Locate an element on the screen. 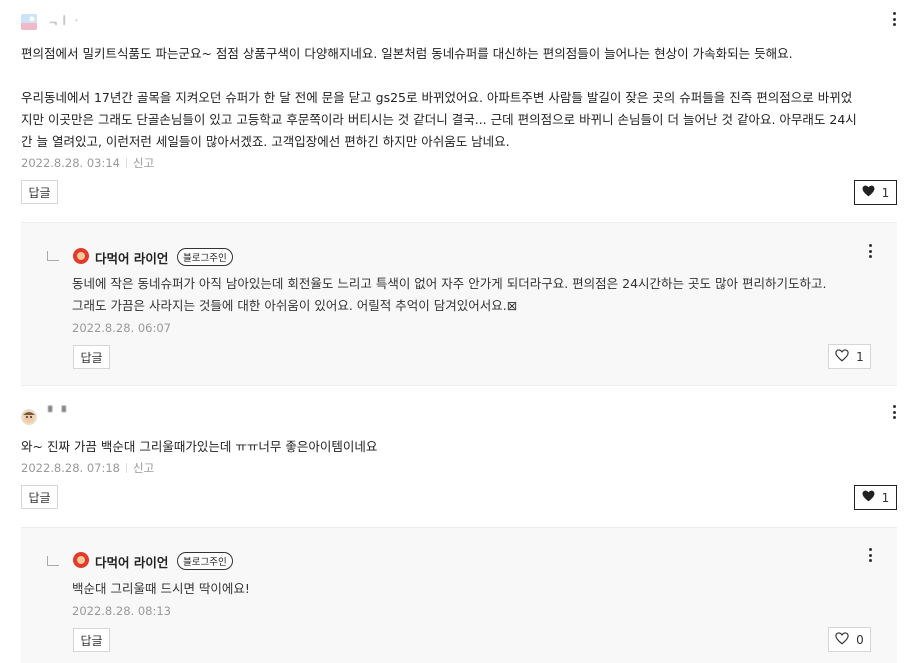 This screenshot has width=922, height=663. comment-meta: 2022.8.28. 03:14 신고 is located at coordinates (87, 163).